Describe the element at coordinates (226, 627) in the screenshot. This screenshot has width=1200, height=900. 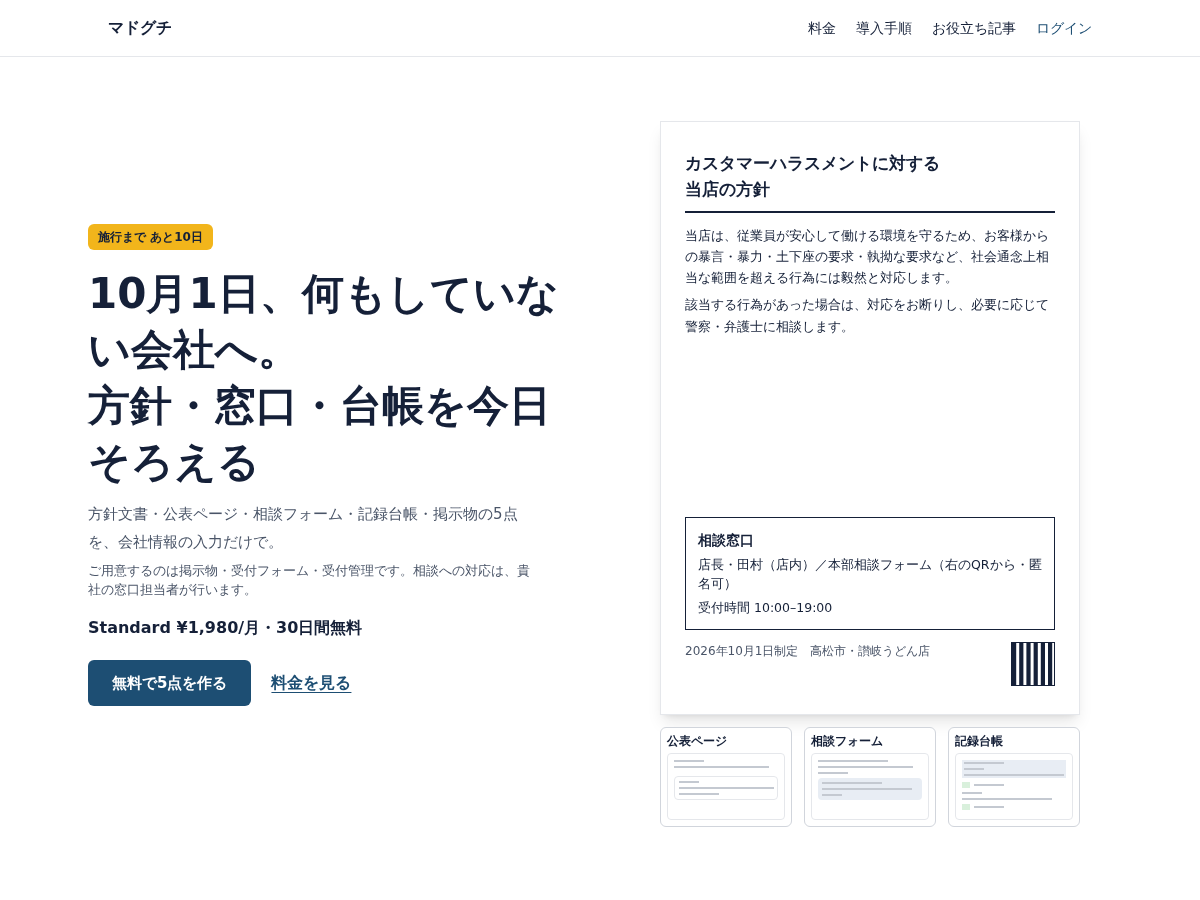
I see `price-text: Standard ¥1,980/月・30日間無料` at that location.